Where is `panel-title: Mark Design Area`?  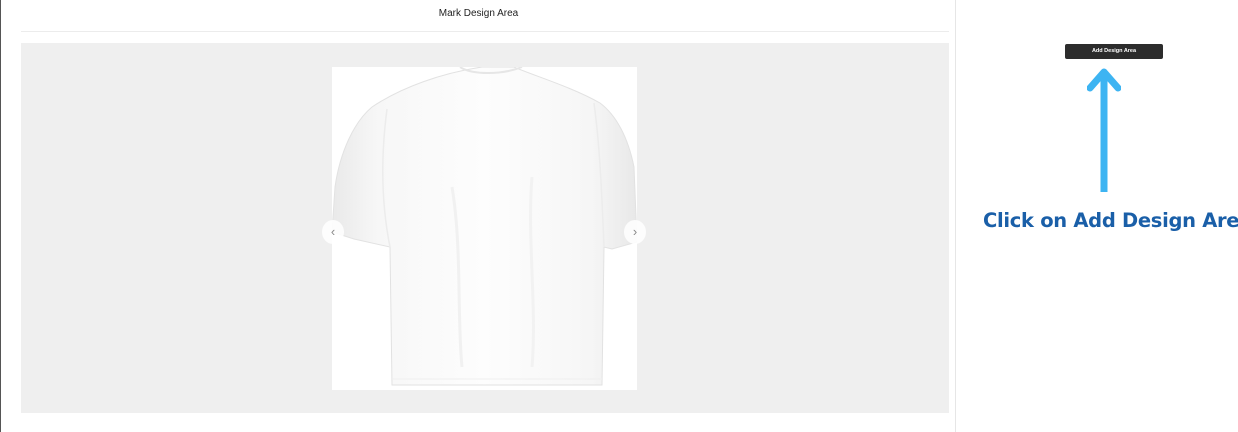
panel-title: Mark Design Area is located at coordinates (478, 13).